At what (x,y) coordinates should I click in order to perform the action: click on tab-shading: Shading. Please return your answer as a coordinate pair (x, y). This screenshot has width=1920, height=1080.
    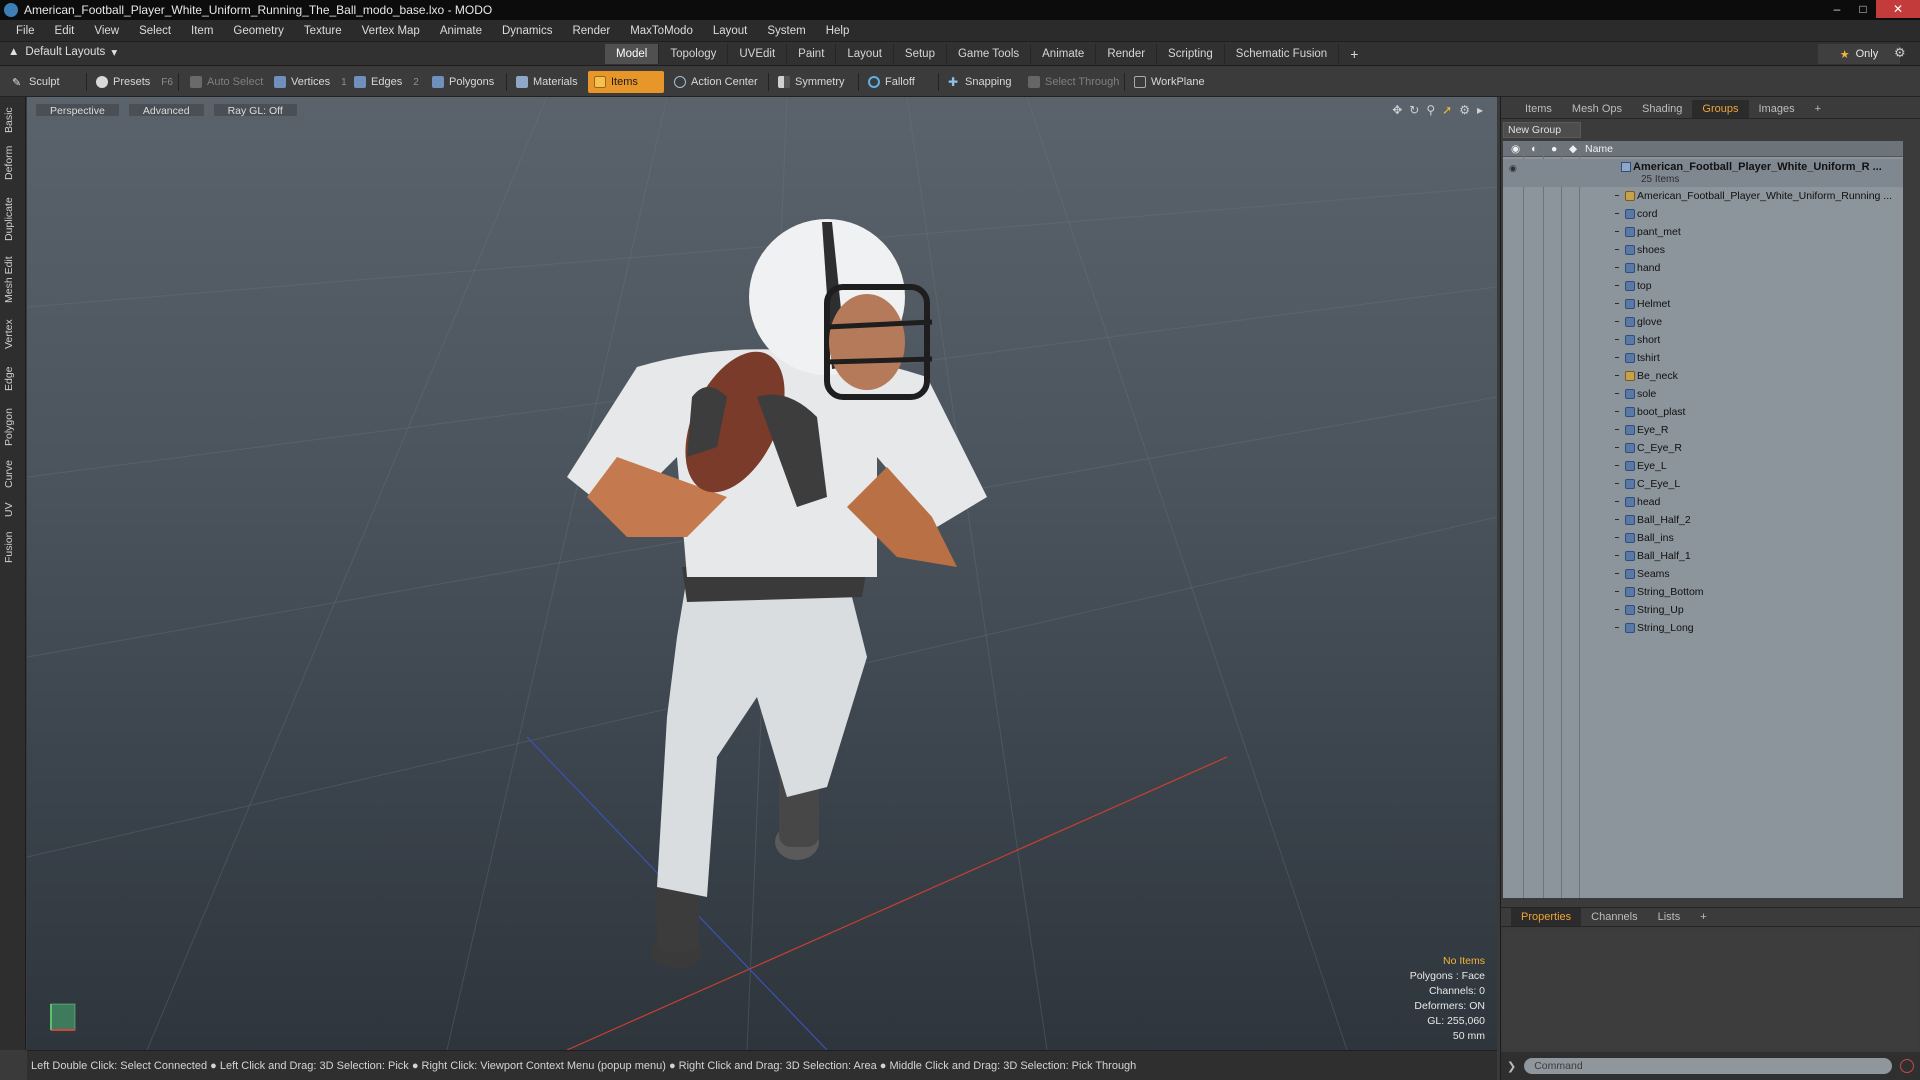
    Looking at the image, I should click on (1662, 109).